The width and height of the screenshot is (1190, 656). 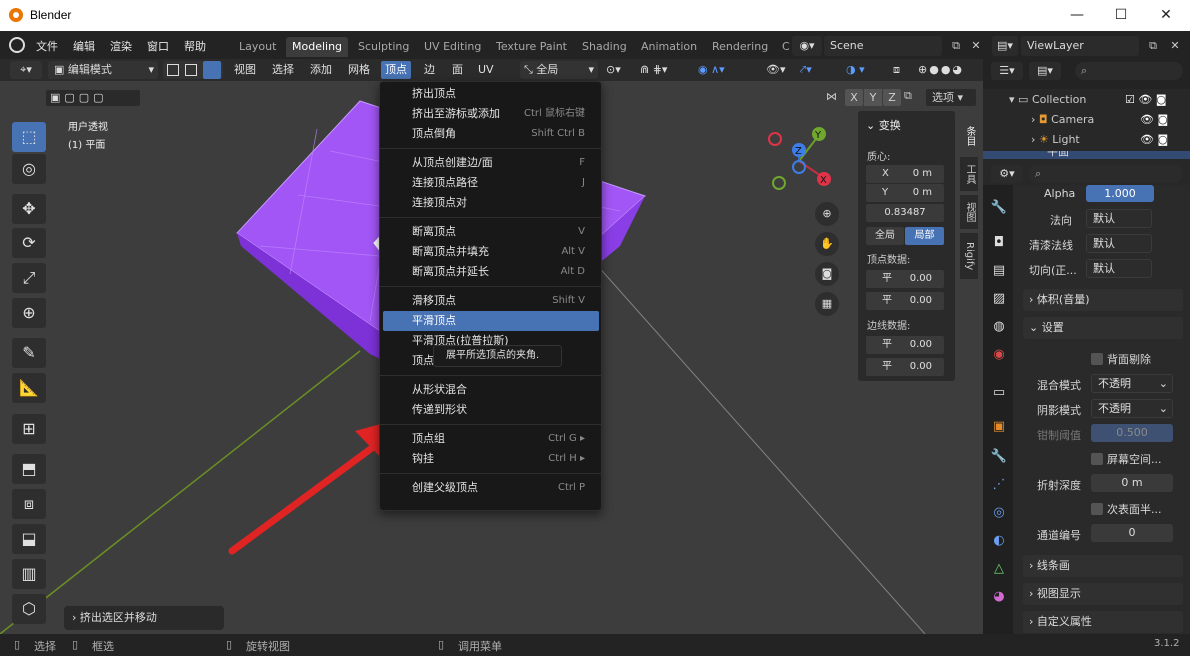 What do you see at coordinates (491, 272) in the screenshot?
I see `menu-item: 断离顶点并延长 Alt D` at bounding box center [491, 272].